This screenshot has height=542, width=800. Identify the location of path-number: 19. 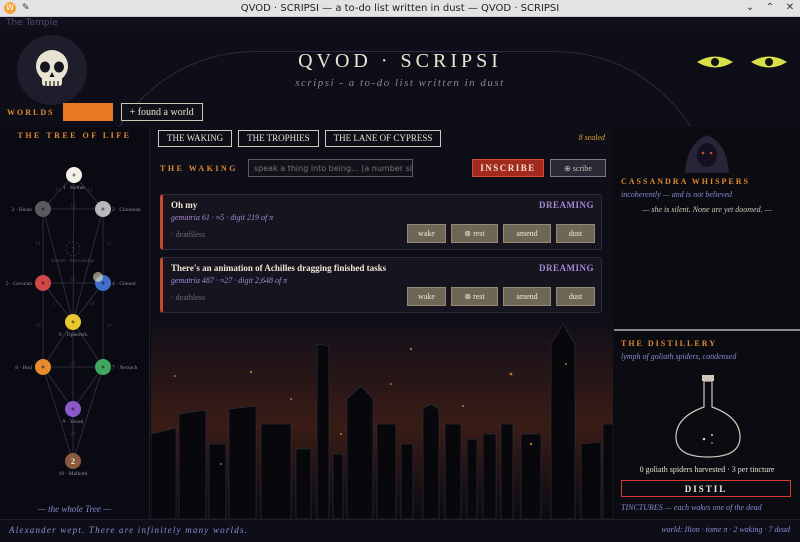
(39, 326).